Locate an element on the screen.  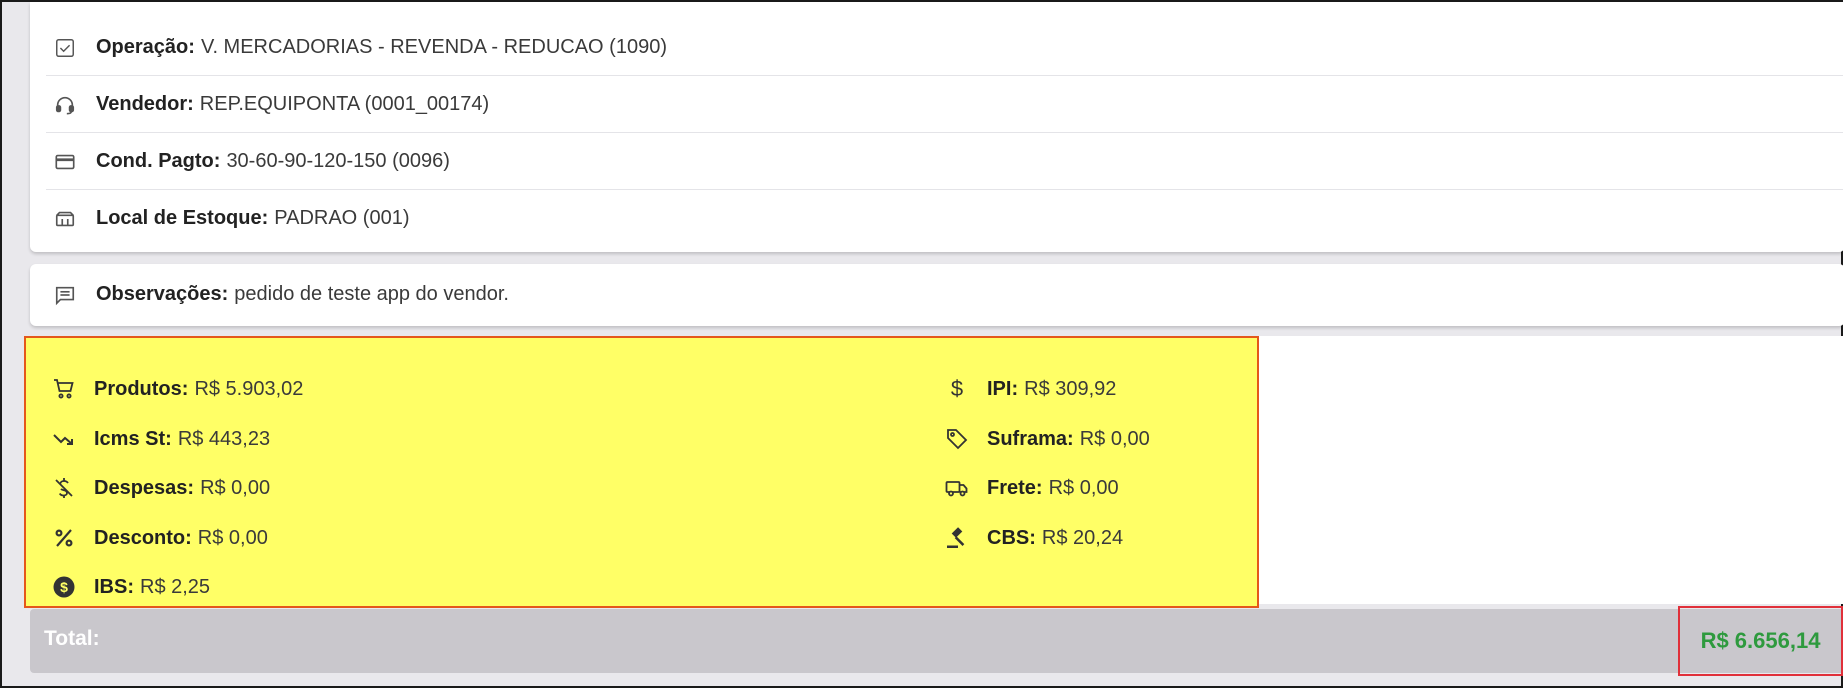
dollar-icon: $ is located at coordinates (957, 389).